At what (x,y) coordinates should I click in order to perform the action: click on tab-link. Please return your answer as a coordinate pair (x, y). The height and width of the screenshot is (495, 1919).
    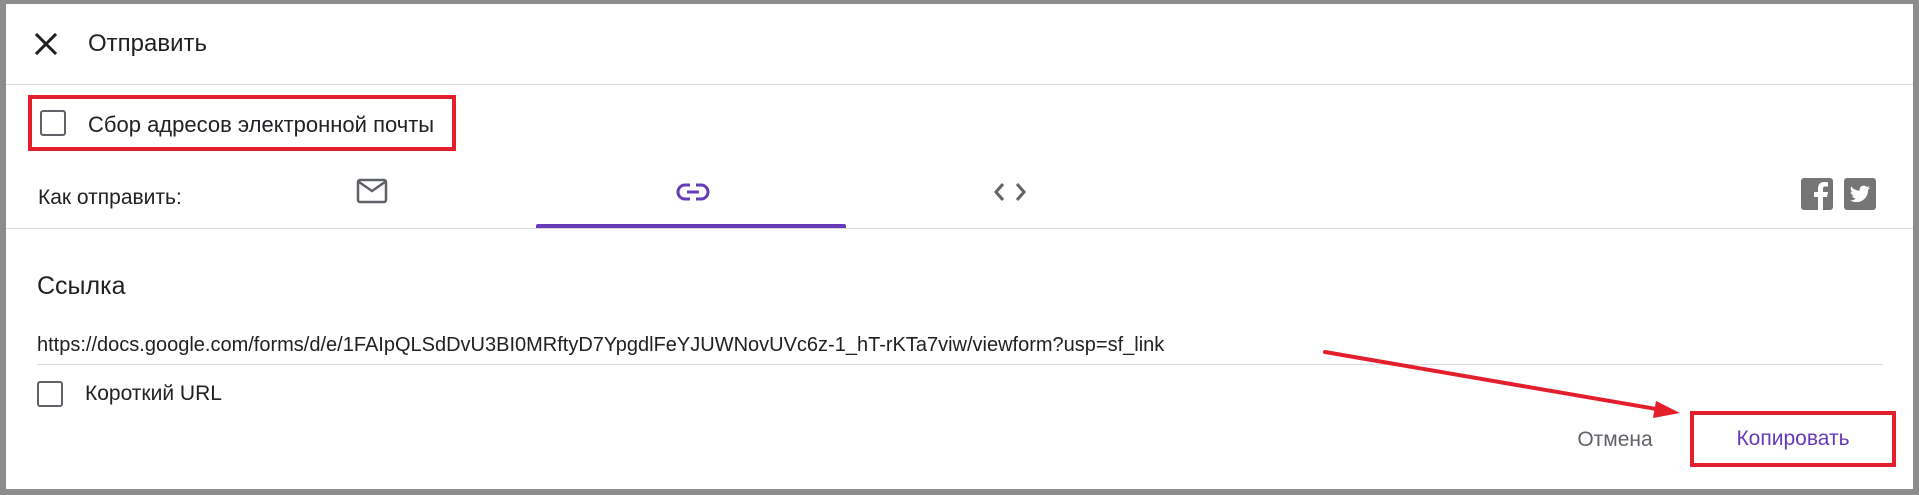
    Looking at the image, I should click on (691, 195).